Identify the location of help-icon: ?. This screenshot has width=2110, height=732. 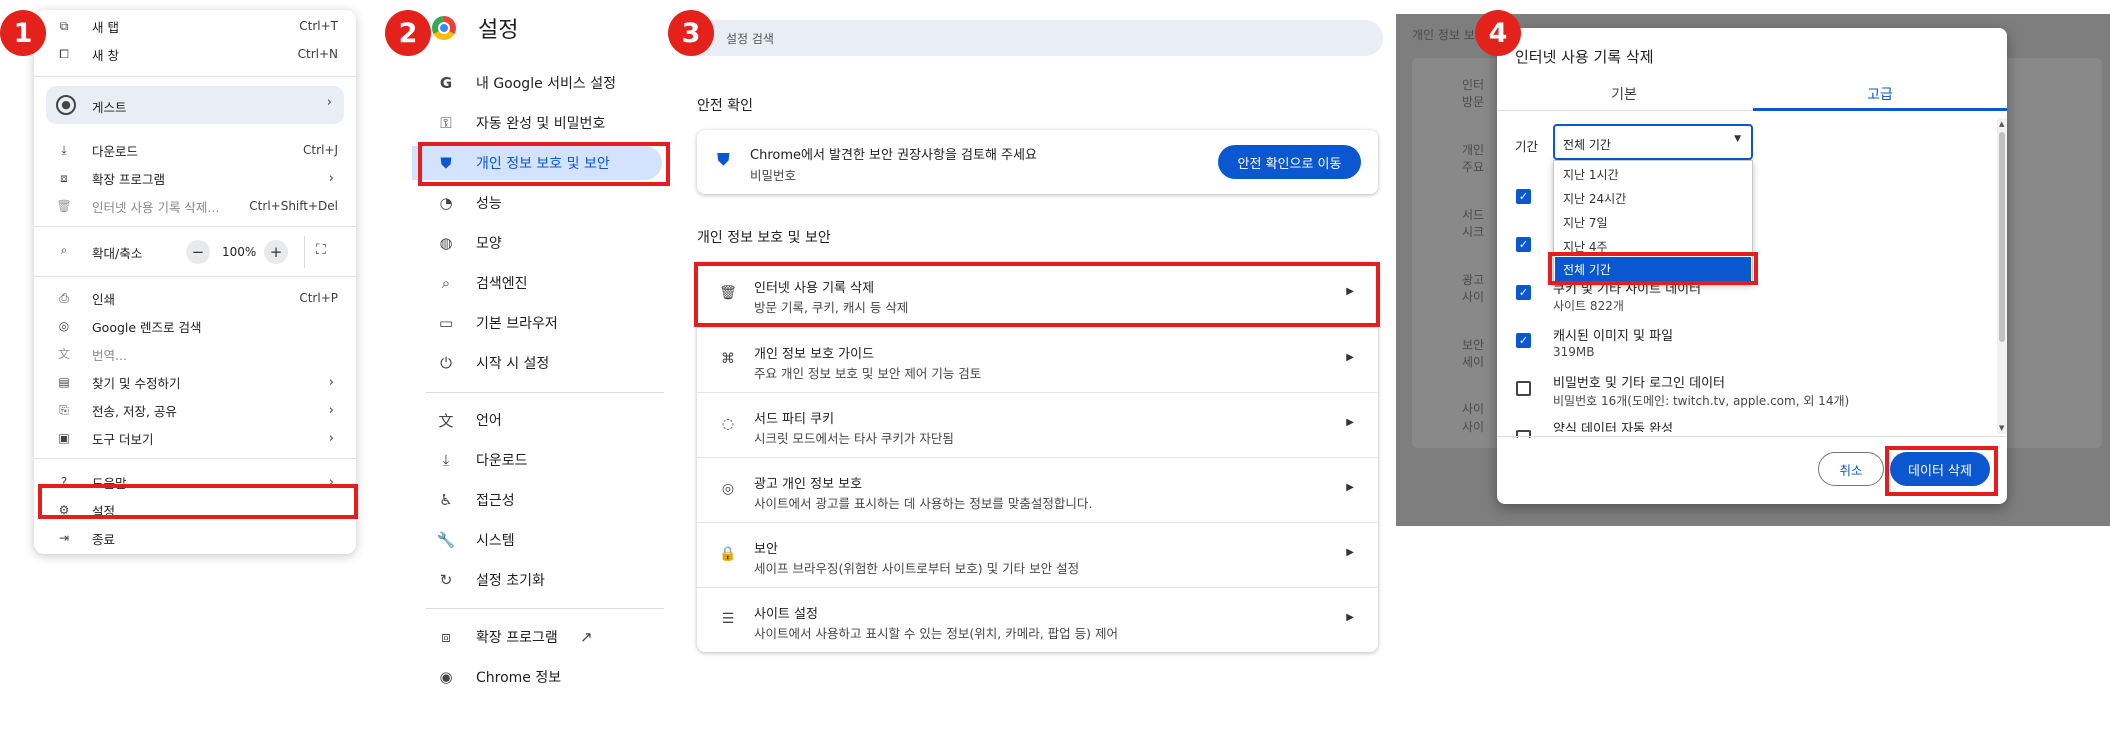
(64, 482).